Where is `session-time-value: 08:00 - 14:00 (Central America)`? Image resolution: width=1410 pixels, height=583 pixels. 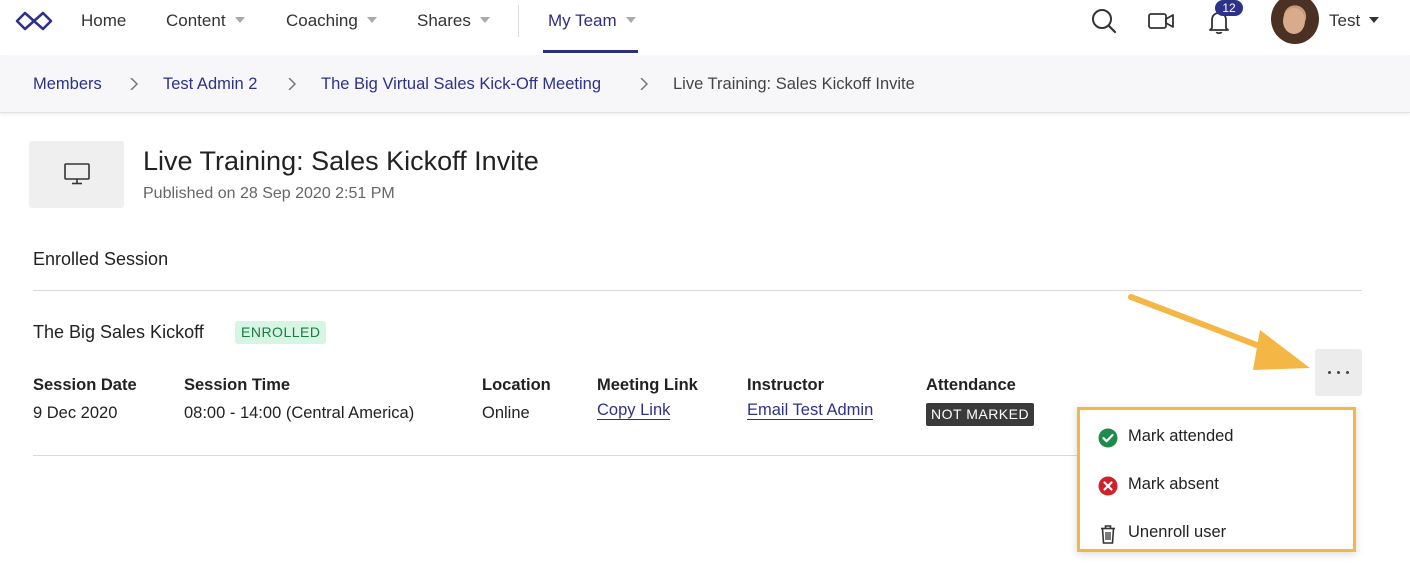
session-time-value: 08:00 - 14:00 (Central America) is located at coordinates (299, 413).